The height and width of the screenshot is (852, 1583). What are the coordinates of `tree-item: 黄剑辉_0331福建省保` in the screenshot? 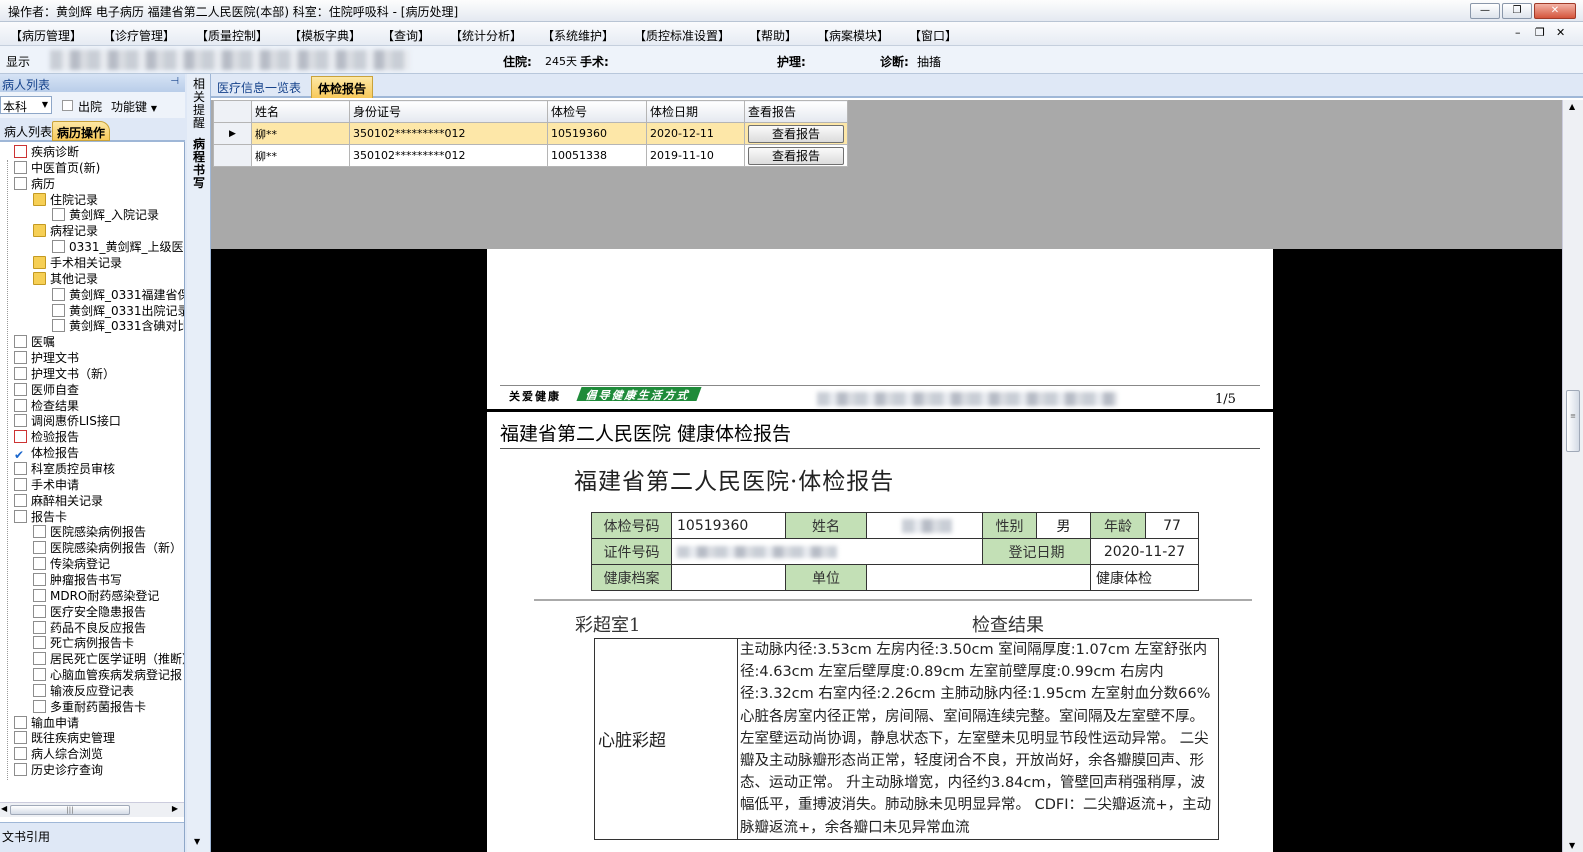 It's located at (118, 295).